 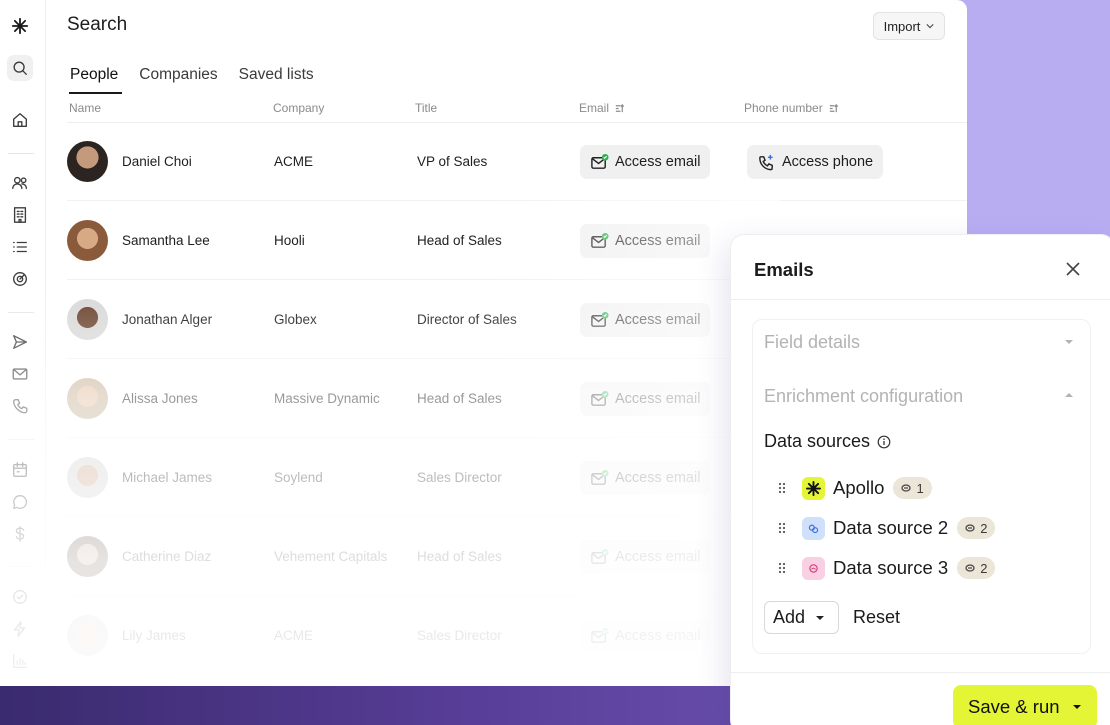 I want to click on chat-icon, so click(x=20, y=502).